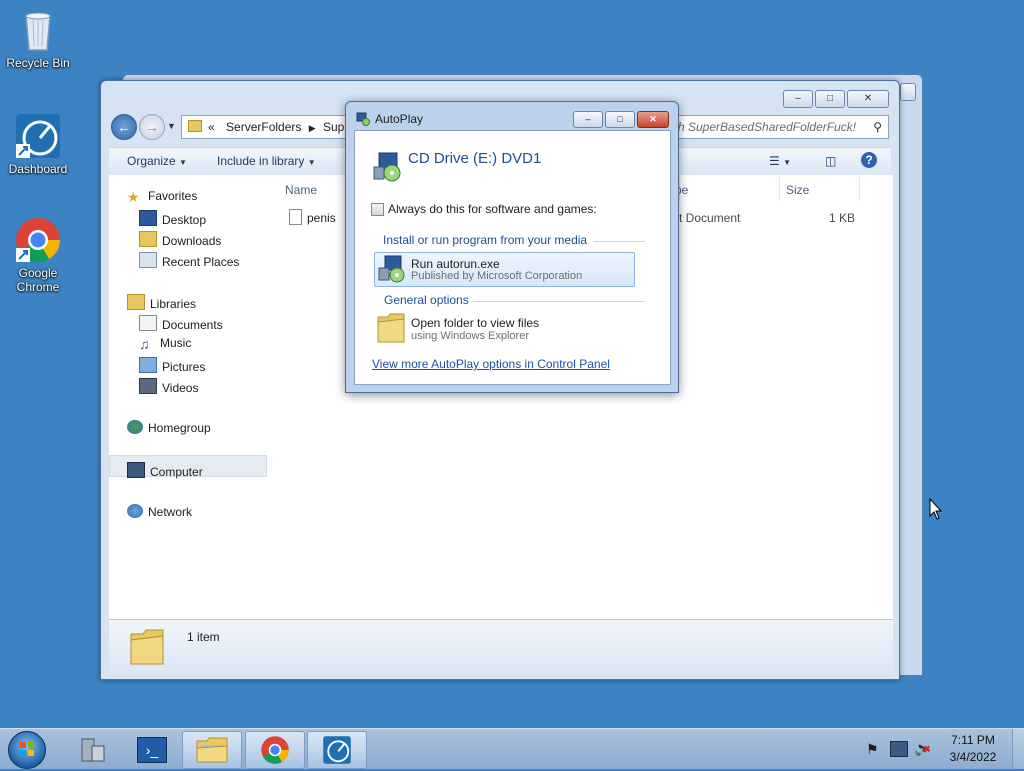 The height and width of the screenshot is (771, 1024). I want to click on nav-documents: Documents, so click(181, 323).